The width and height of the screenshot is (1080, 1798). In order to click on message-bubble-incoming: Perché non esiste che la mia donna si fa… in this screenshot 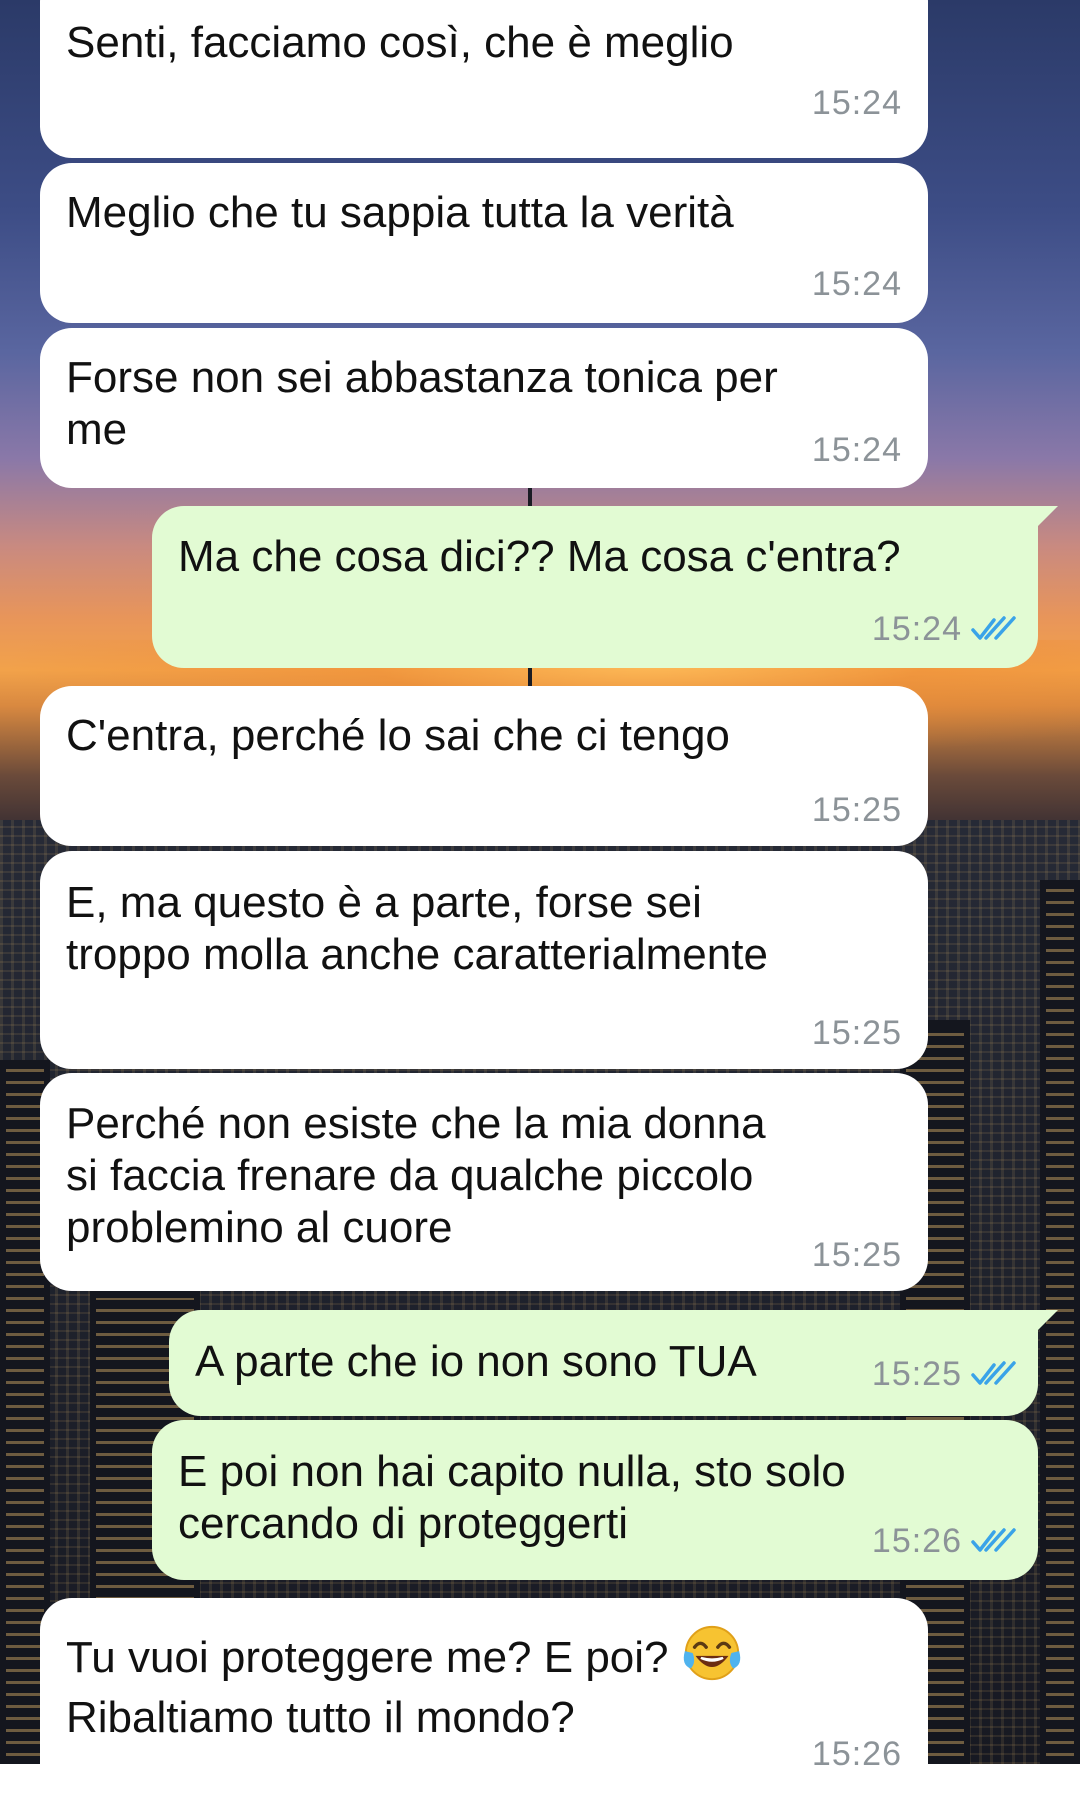, I will do `click(484, 1182)`.